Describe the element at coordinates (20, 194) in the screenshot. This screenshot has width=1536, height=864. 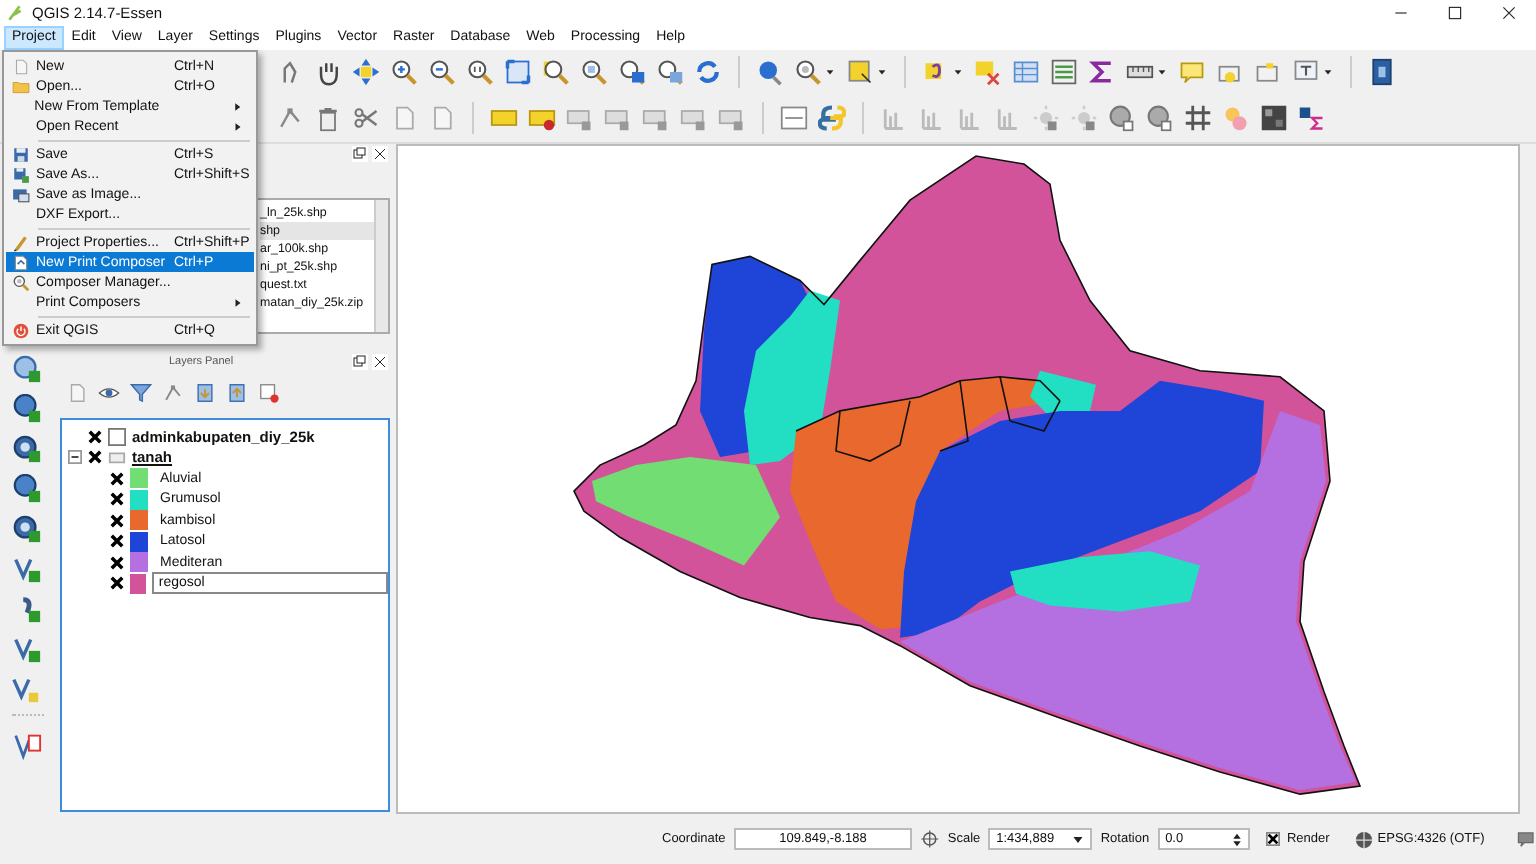
I see `image-icon` at that location.